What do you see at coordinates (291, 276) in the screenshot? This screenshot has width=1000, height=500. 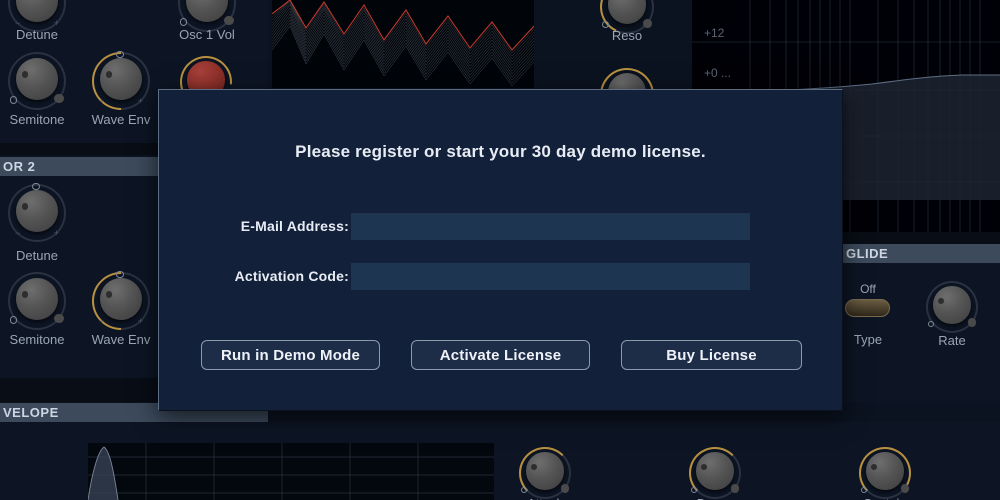 I see `activation-code-field-label: Activation Code:` at bounding box center [291, 276].